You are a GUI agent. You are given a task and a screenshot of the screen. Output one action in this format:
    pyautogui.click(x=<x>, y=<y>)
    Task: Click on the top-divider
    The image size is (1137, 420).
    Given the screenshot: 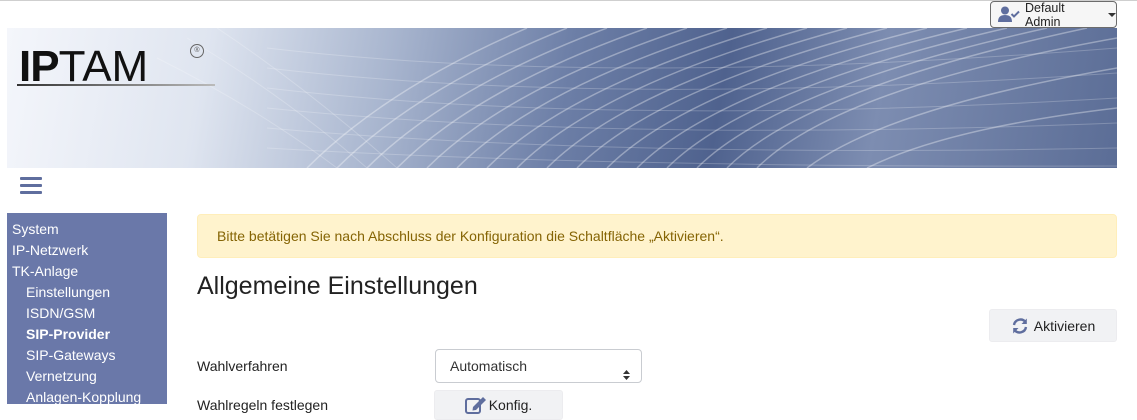 What is the action you would take?
    pyautogui.click(x=568, y=0)
    